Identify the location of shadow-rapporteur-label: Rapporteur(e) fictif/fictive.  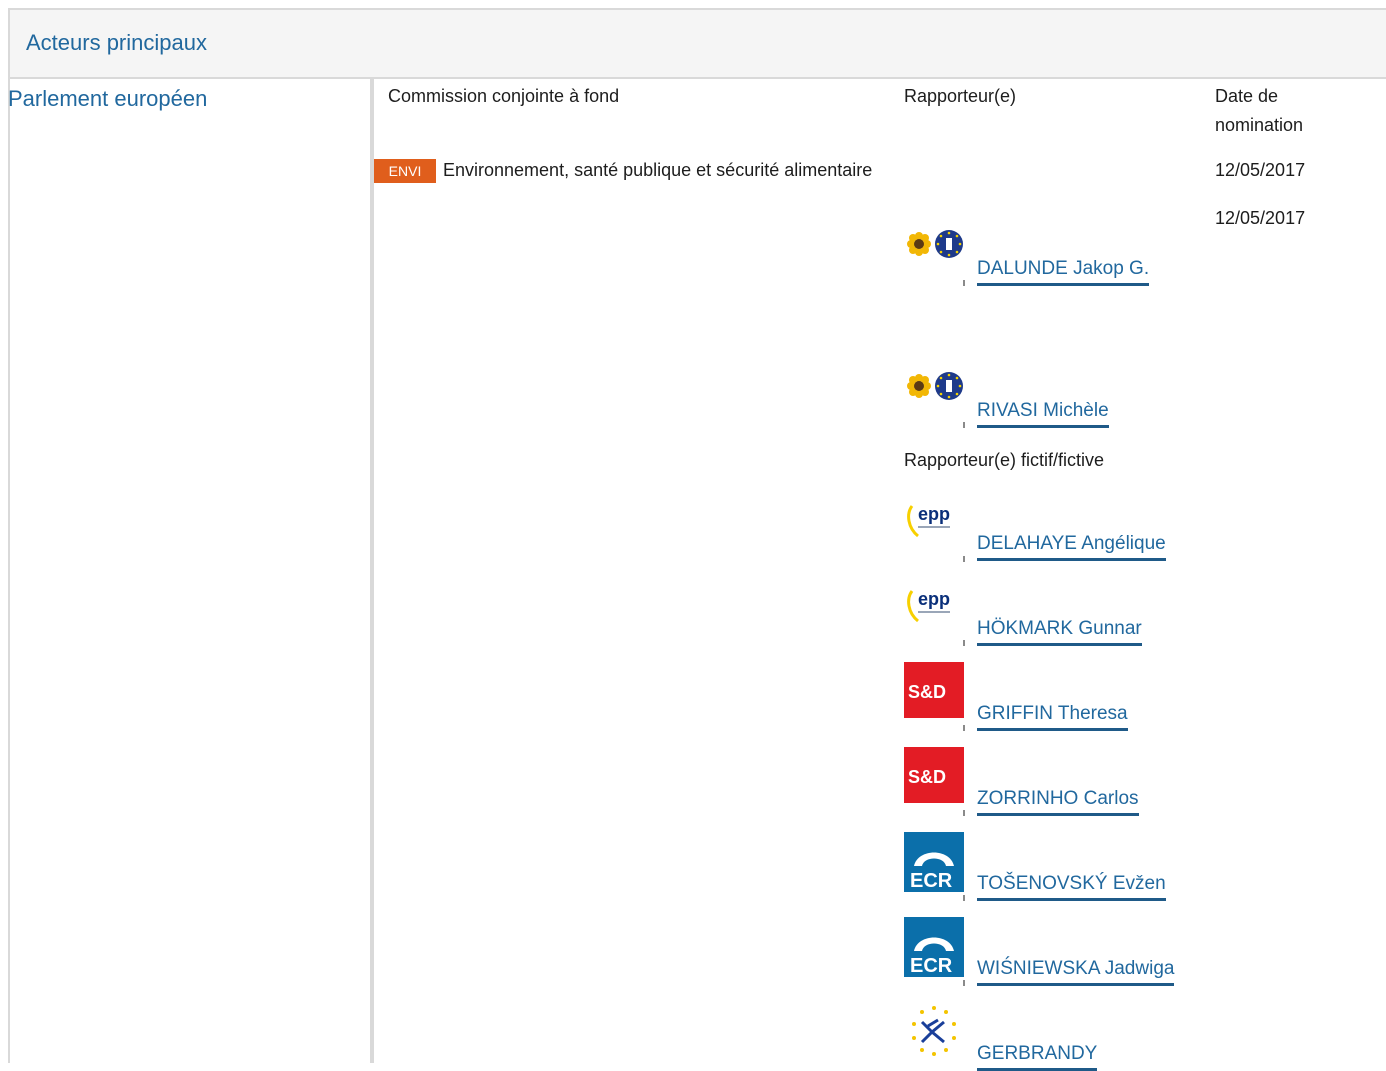
(1004, 460).